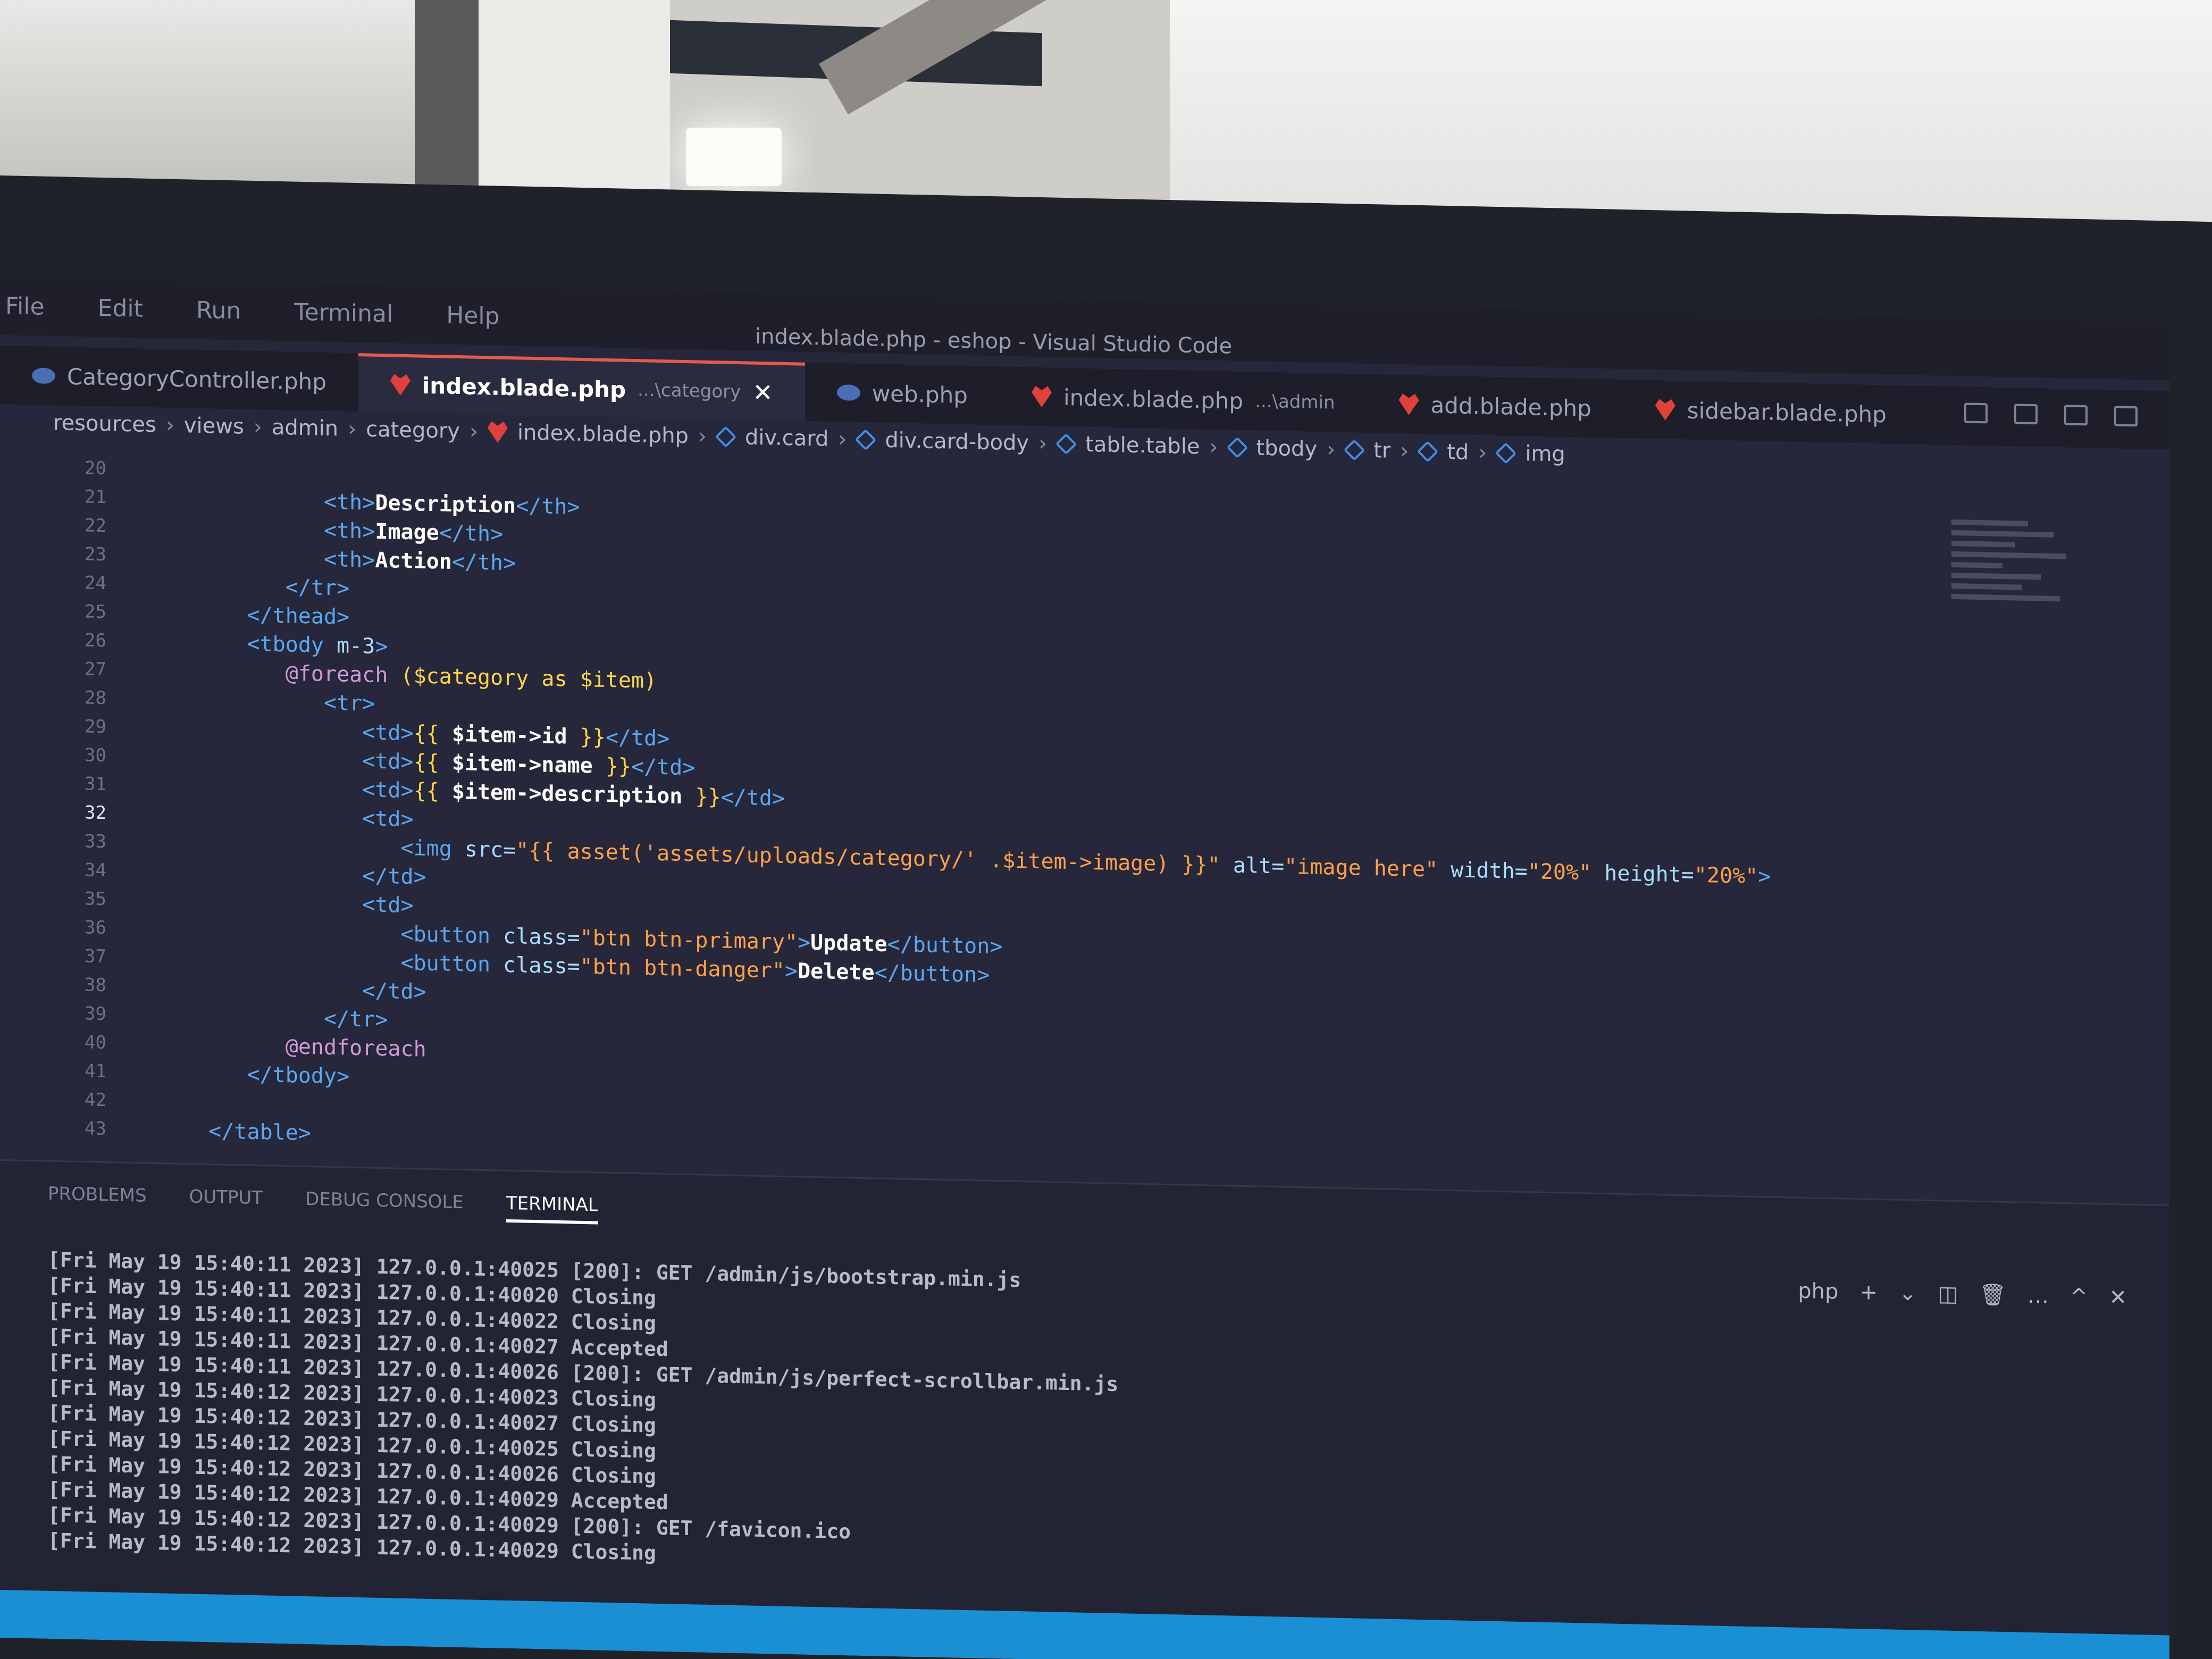 The width and height of the screenshot is (2212, 1659). Describe the element at coordinates (1962, 1294) in the screenshot. I see `panel-actions: php + ⌄ ◫ 🗑 … ^ ✕` at that location.